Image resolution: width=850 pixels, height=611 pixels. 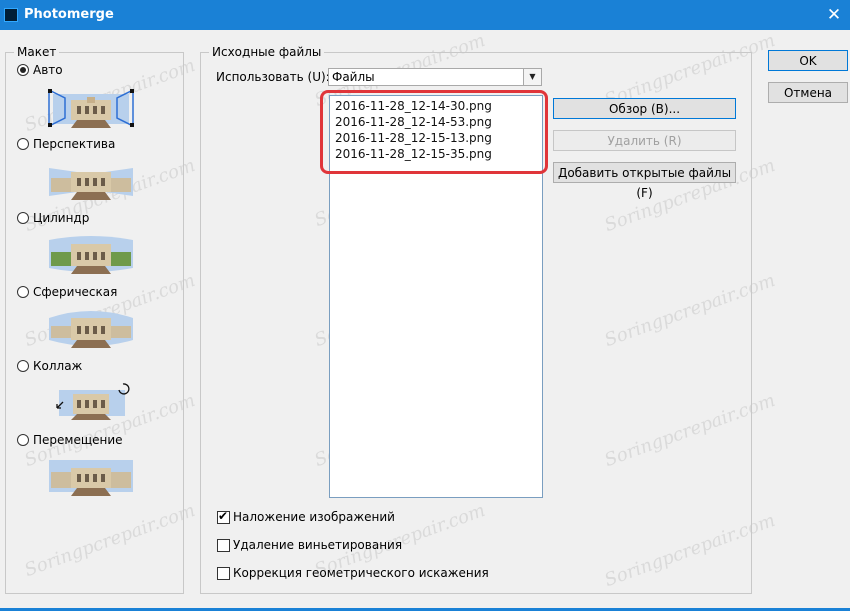 I want to click on perspective-layout-thumbnail, so click(x=91, y=184).